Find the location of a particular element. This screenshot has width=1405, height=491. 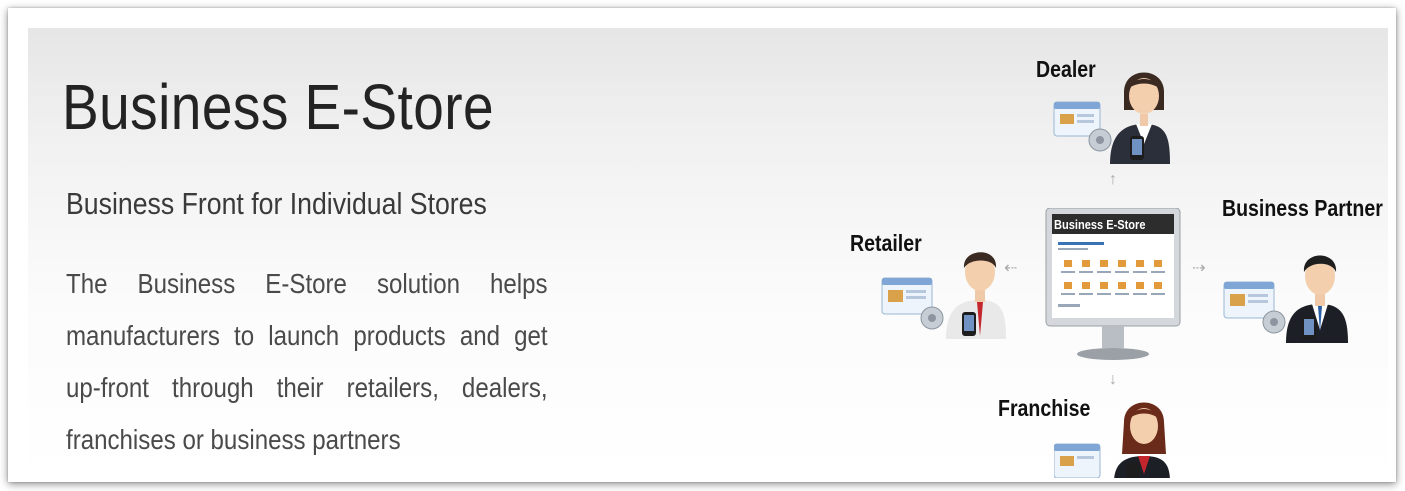

monitor-screen-title: Business E-Store is located at coordinates (1100, 224).